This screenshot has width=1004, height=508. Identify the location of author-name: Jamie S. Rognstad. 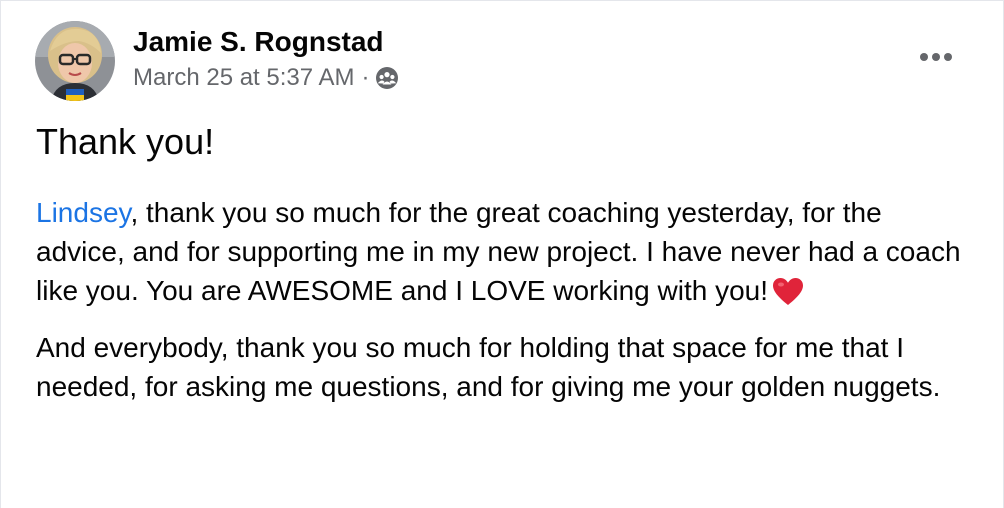
(266, 42).